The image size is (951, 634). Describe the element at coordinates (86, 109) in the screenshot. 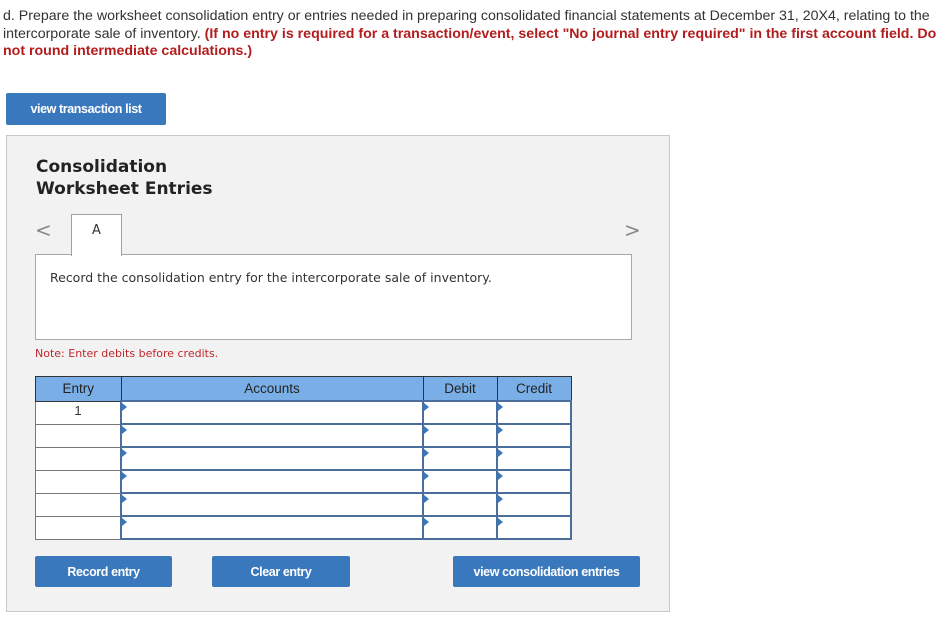

I see `view-transaction-list-button: view transaction list` at that location.